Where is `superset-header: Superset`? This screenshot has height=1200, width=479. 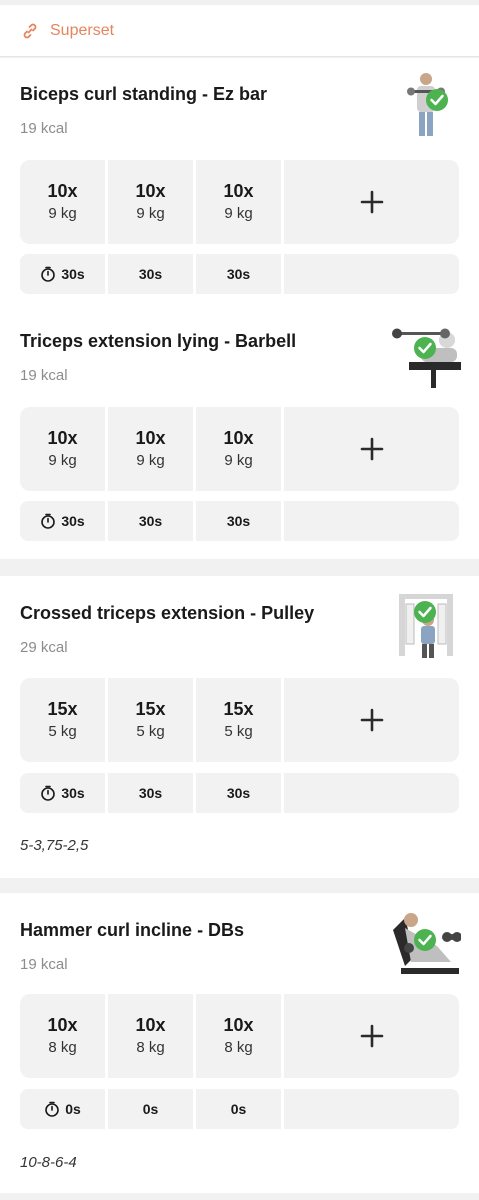 superset-header: Superset is located at coordinates (239, 31).